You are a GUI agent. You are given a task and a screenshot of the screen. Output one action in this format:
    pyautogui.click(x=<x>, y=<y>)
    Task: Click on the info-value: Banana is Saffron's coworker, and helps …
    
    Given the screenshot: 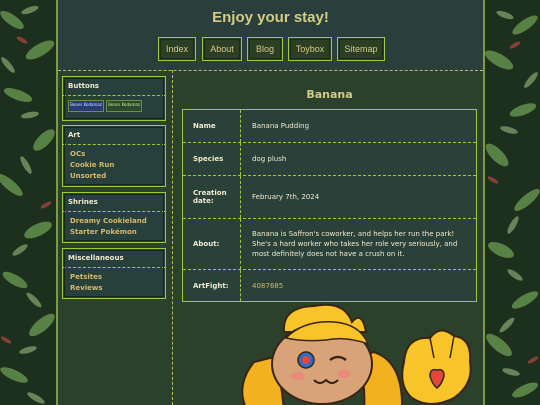 What is the action you would take?
    pyautogui.click(x=355, y=244)
    